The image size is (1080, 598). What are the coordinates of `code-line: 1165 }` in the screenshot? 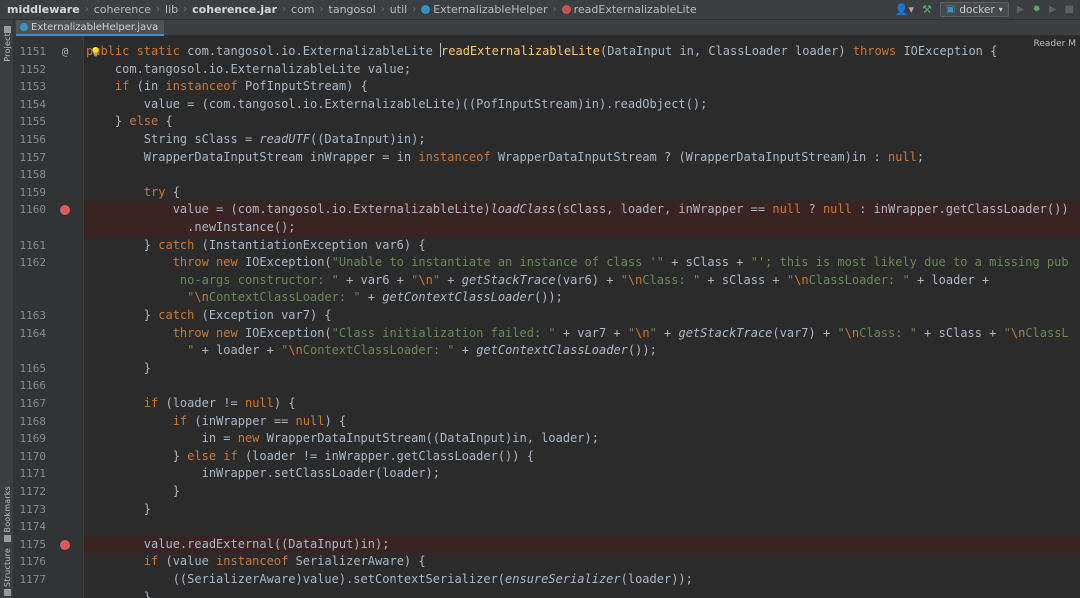 It's located at (547, 369).